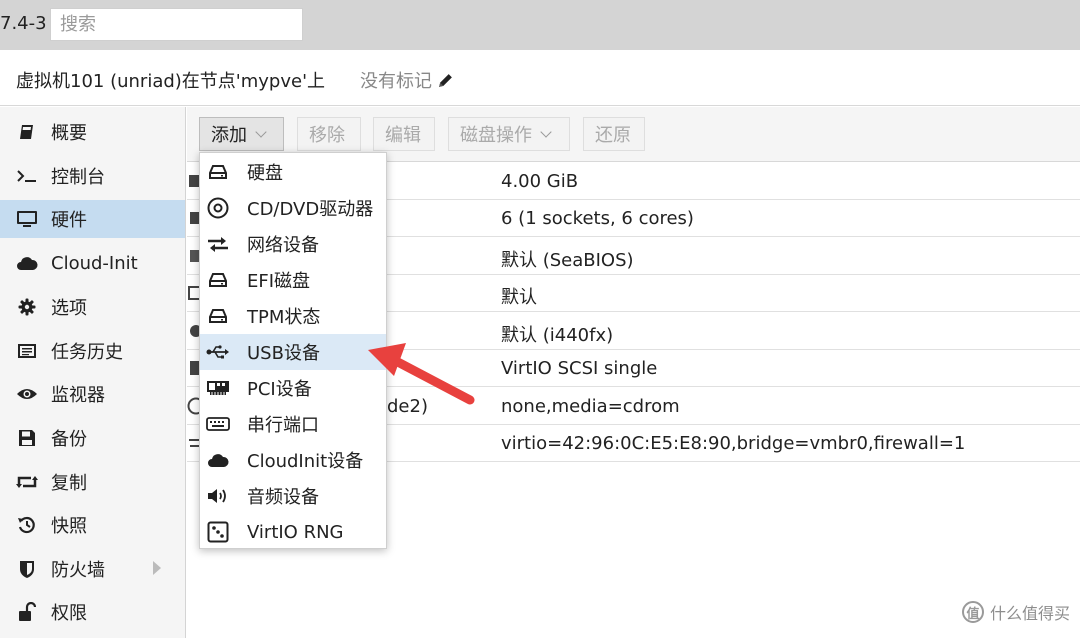 This screenshot has height=638, width=1080. I want to click on sidebar-item-label: 权限, so click(69, 613).